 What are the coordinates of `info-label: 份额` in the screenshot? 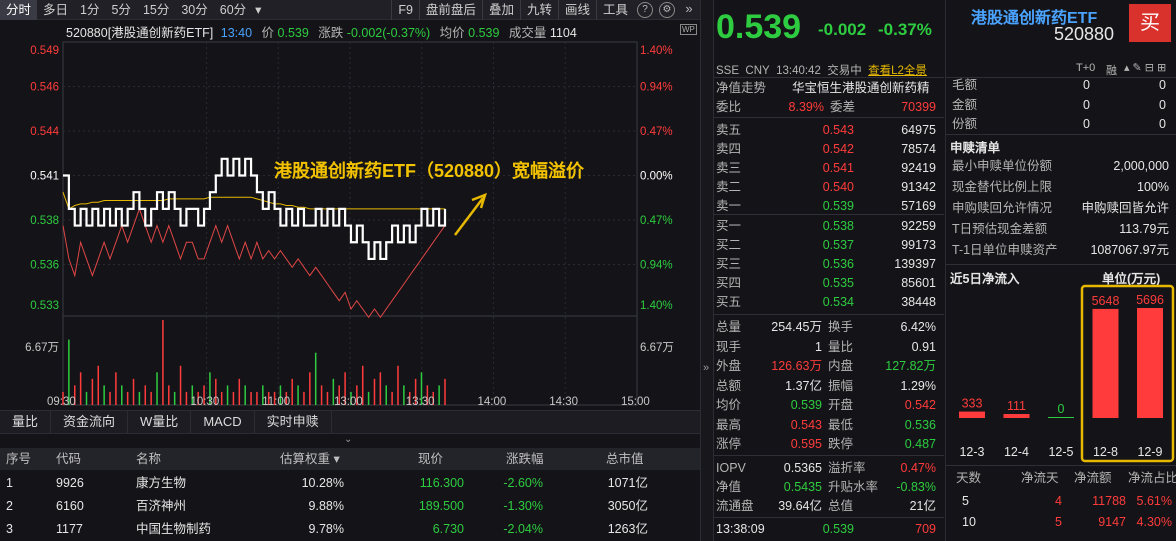 It's located at (965, 124).